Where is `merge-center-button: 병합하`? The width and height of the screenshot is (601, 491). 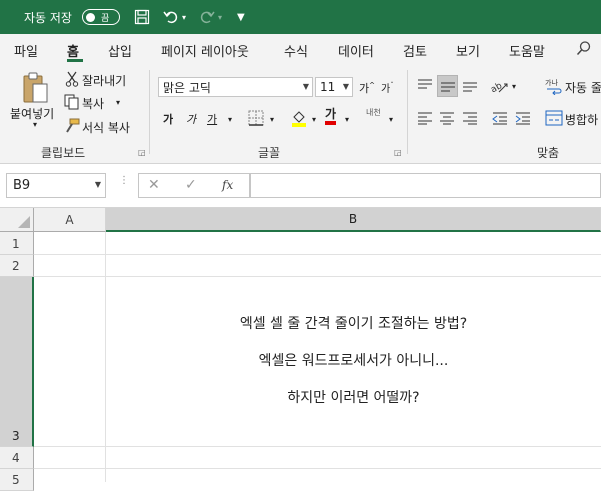
merge-center-button: 병합하 is located at coordinates (581, 119).